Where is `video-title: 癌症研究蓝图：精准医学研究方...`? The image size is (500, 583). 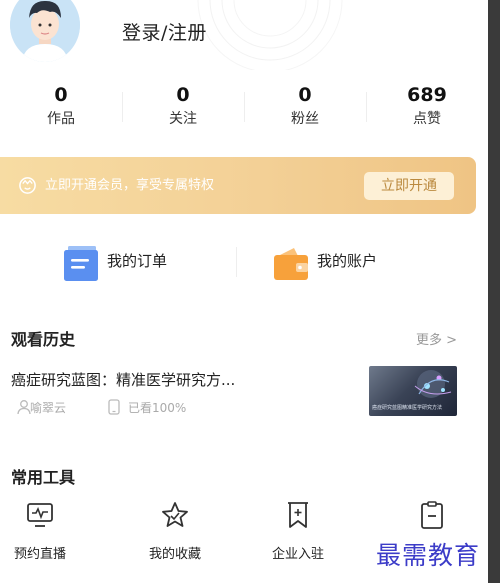 video-title: 癌症研究蓝图：精准医学研究方... is located at coordinates (123, 380).